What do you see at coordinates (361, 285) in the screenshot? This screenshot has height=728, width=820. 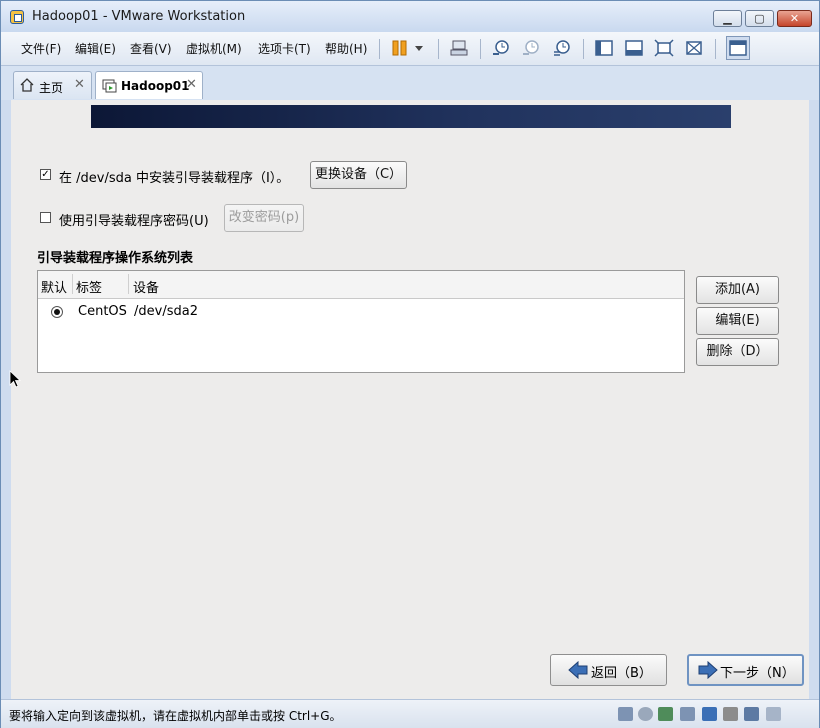 I see `list-header: 默认 标签 设备` at bounding box center [361, 285].